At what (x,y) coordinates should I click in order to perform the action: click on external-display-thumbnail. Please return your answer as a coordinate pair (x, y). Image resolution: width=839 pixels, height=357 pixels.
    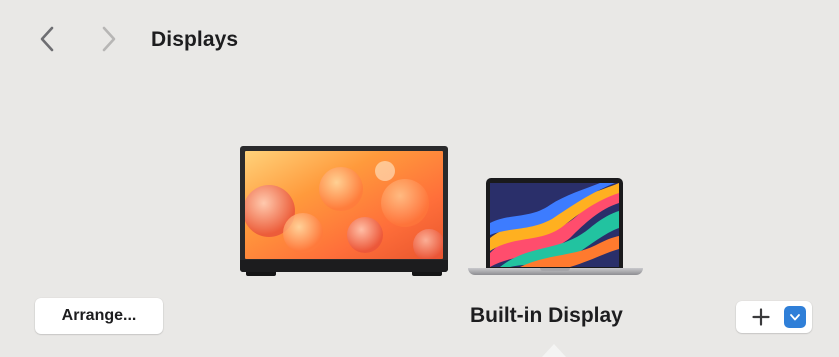
    Looking at the image, I should click on (344, 251).